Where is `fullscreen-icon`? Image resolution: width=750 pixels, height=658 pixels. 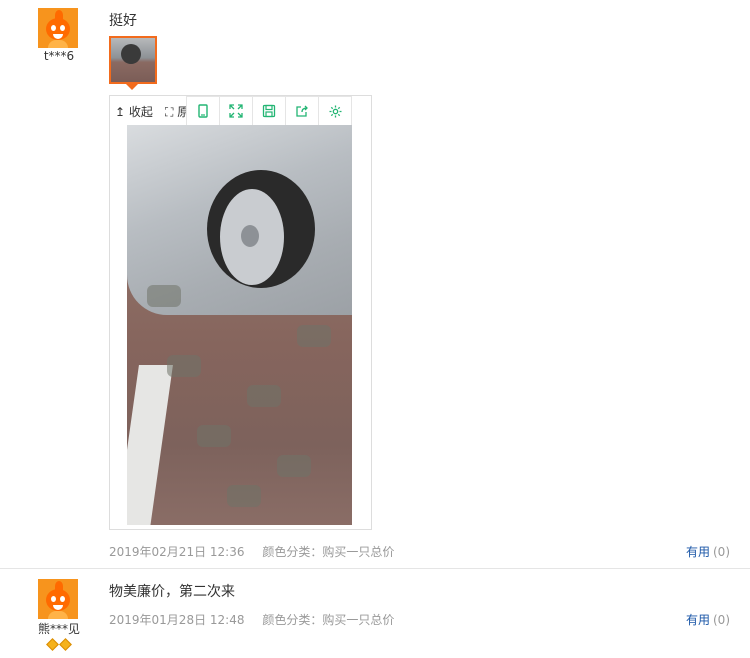
fullscreen-icon is located at coordinates (236, 111).